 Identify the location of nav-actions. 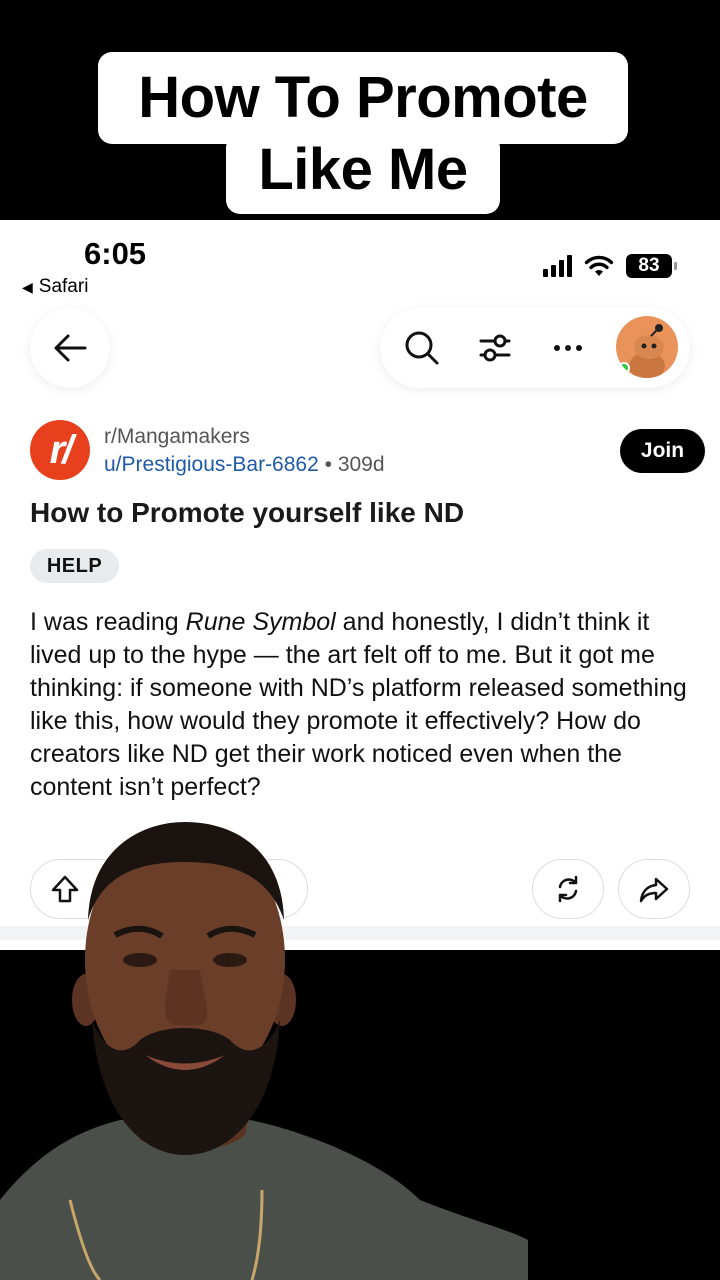
(535, 348).